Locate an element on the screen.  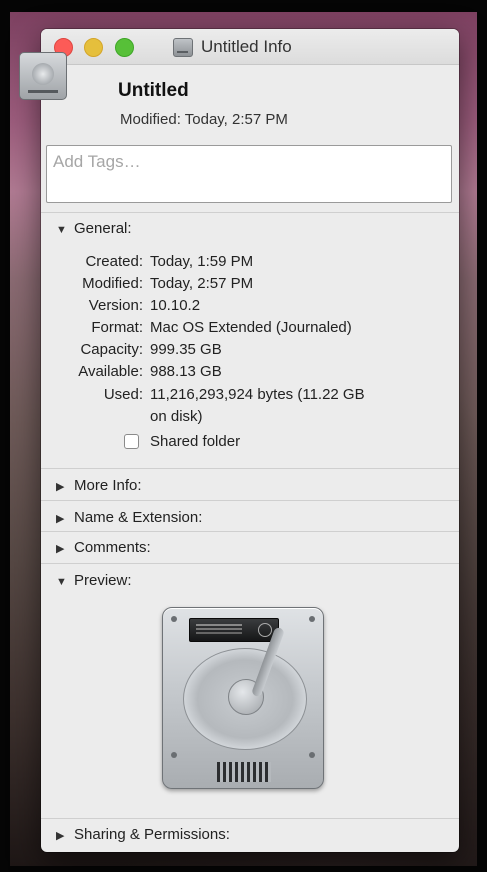
section-comments-label: Comments: is located at coordinates (112, 547).